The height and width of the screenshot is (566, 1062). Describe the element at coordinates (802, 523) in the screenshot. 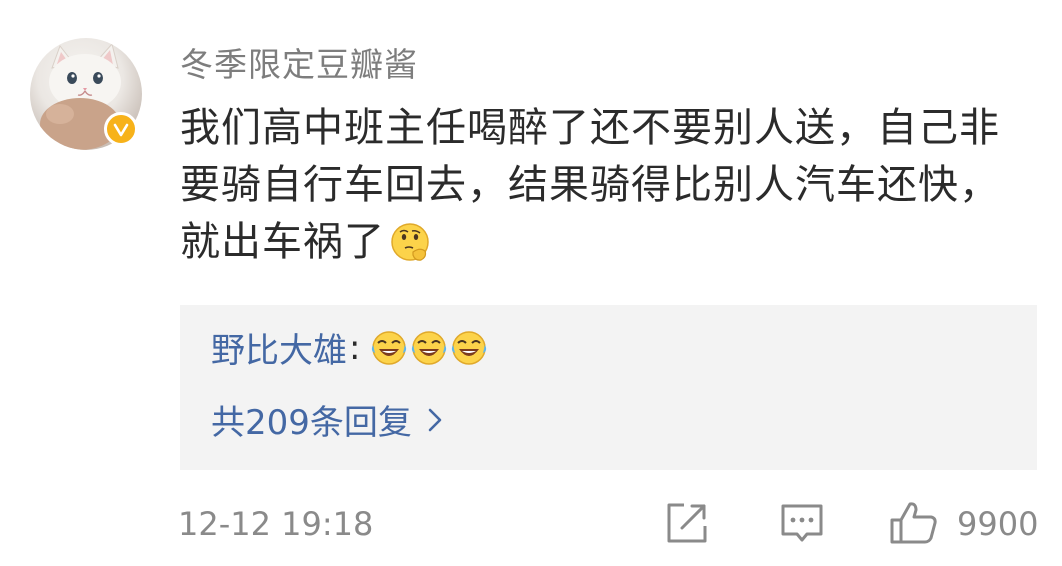

I see `comment-icon` at that location.